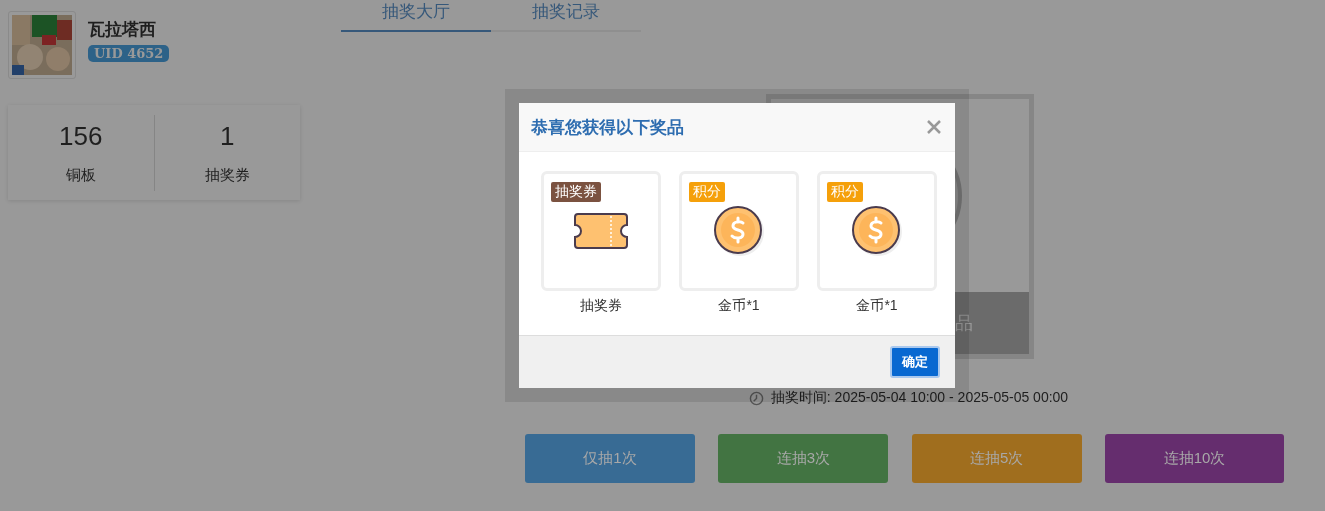 The image size is (1325, 511). Describe the element at coordinates (607, 127) in the screenshot. I see `dialog-title: 恭喜您获得以下奖品` at that location.